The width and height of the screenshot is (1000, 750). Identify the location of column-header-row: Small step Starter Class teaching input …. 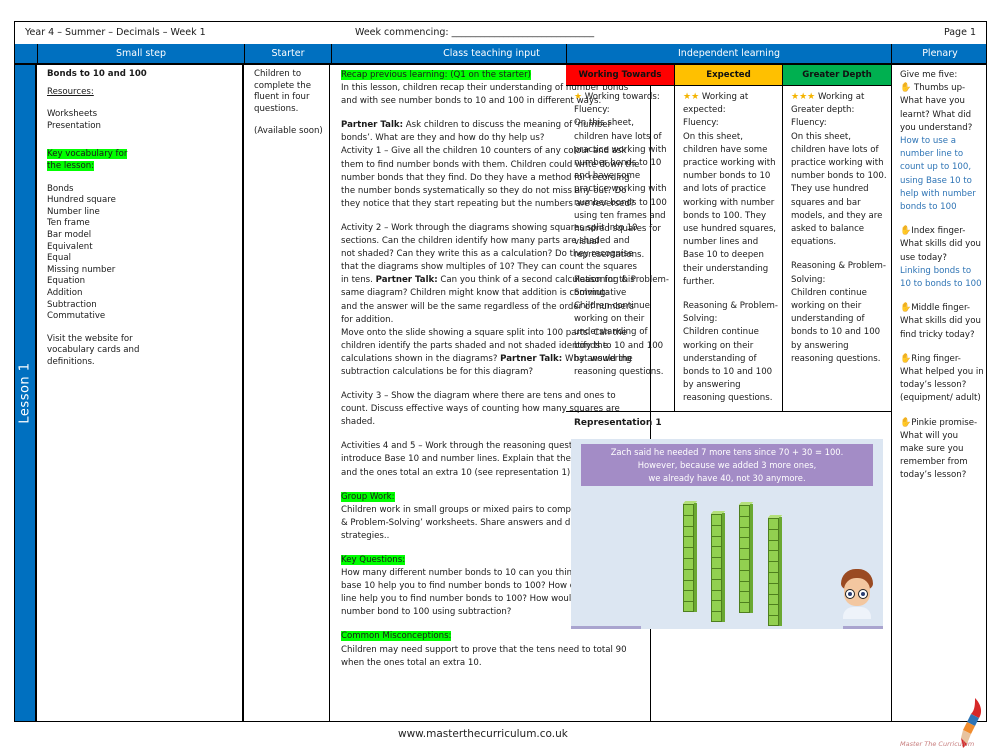
(500, 54).